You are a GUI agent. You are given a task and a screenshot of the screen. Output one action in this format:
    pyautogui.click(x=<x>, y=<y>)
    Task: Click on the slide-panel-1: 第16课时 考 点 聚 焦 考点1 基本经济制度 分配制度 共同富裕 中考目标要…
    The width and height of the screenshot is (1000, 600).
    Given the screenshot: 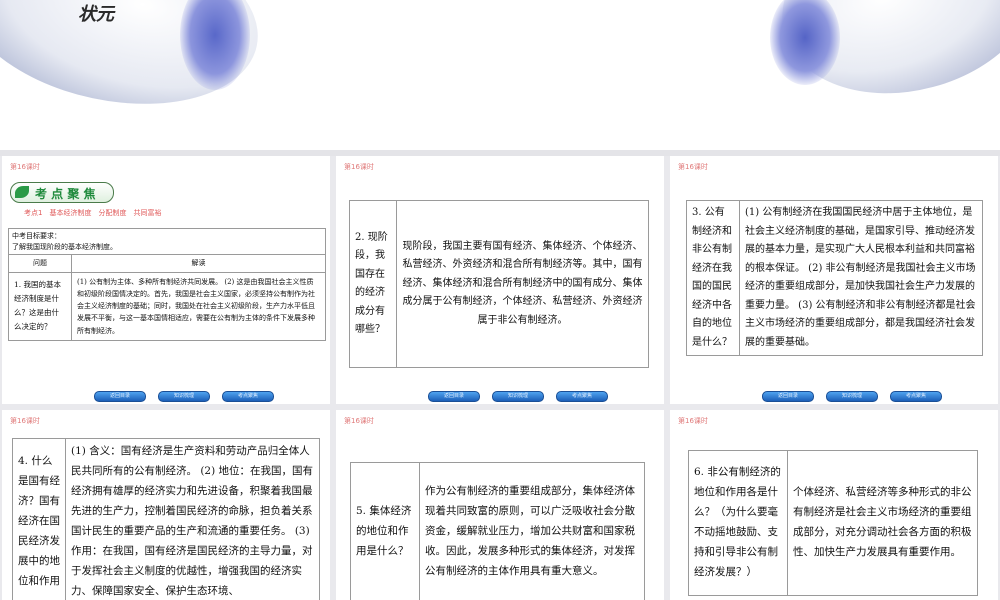 What is the action you would take?
    pyautogui.click(x=166, y=280)
    